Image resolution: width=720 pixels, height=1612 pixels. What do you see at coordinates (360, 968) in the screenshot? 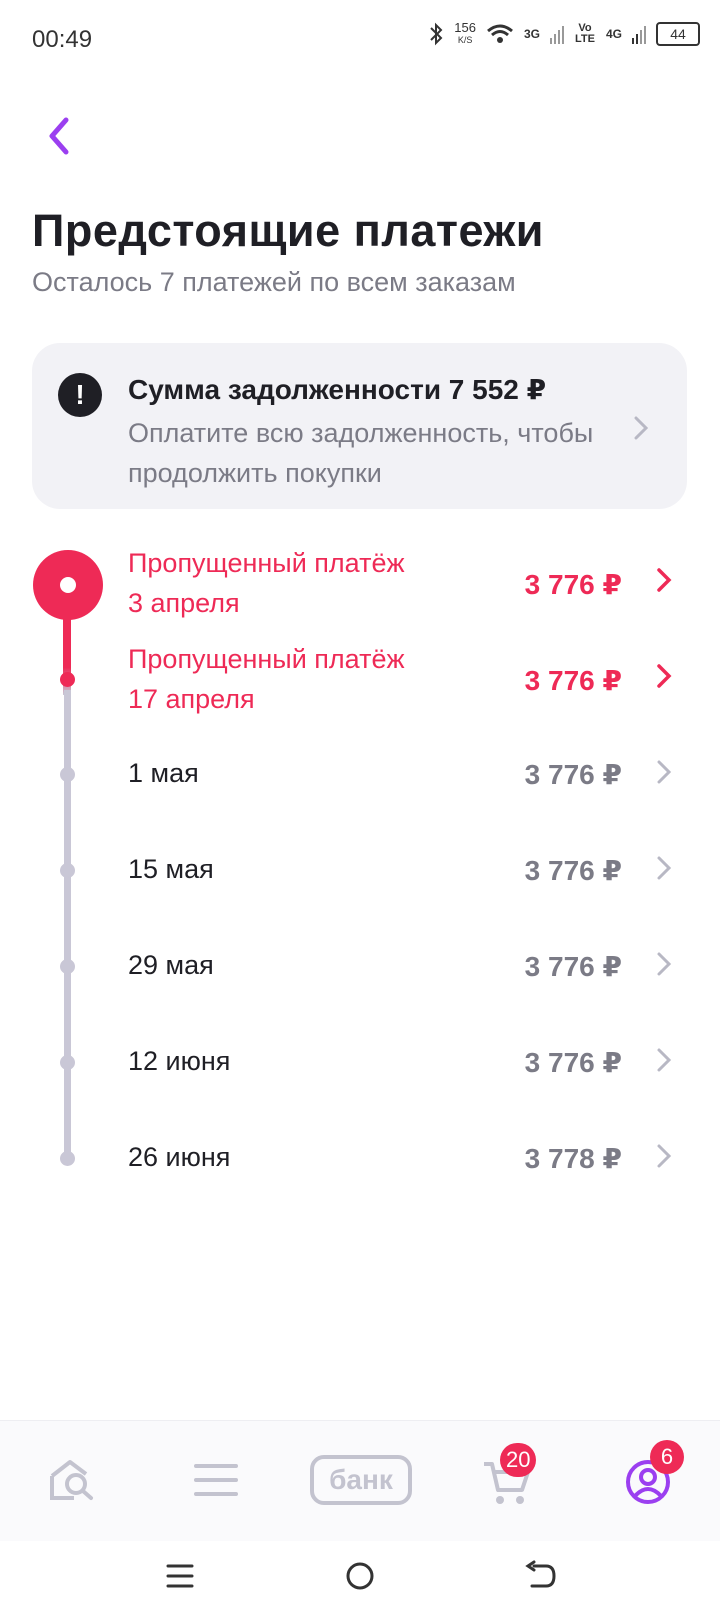
I see `payment-row: 29 мая 3 776 ₽` at bounding box center [360, 968].